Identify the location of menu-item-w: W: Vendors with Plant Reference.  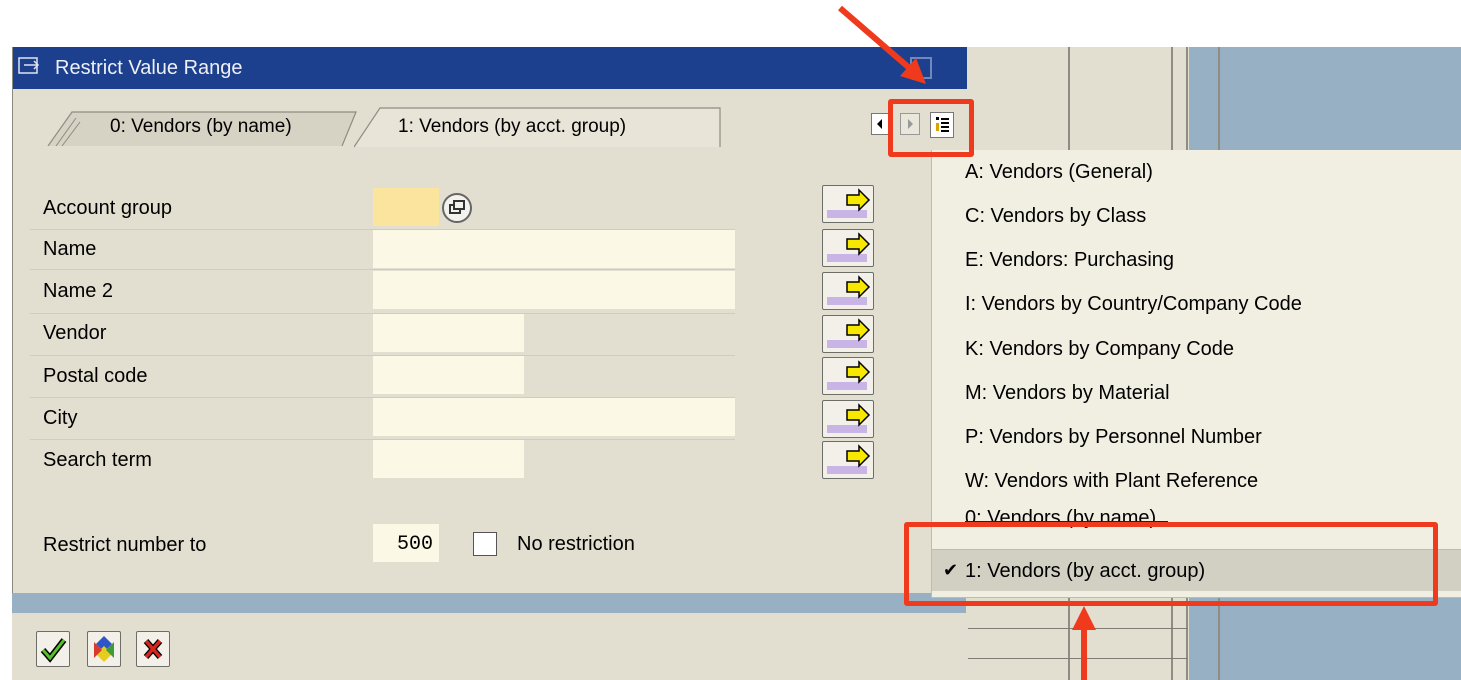
(1111, 481).